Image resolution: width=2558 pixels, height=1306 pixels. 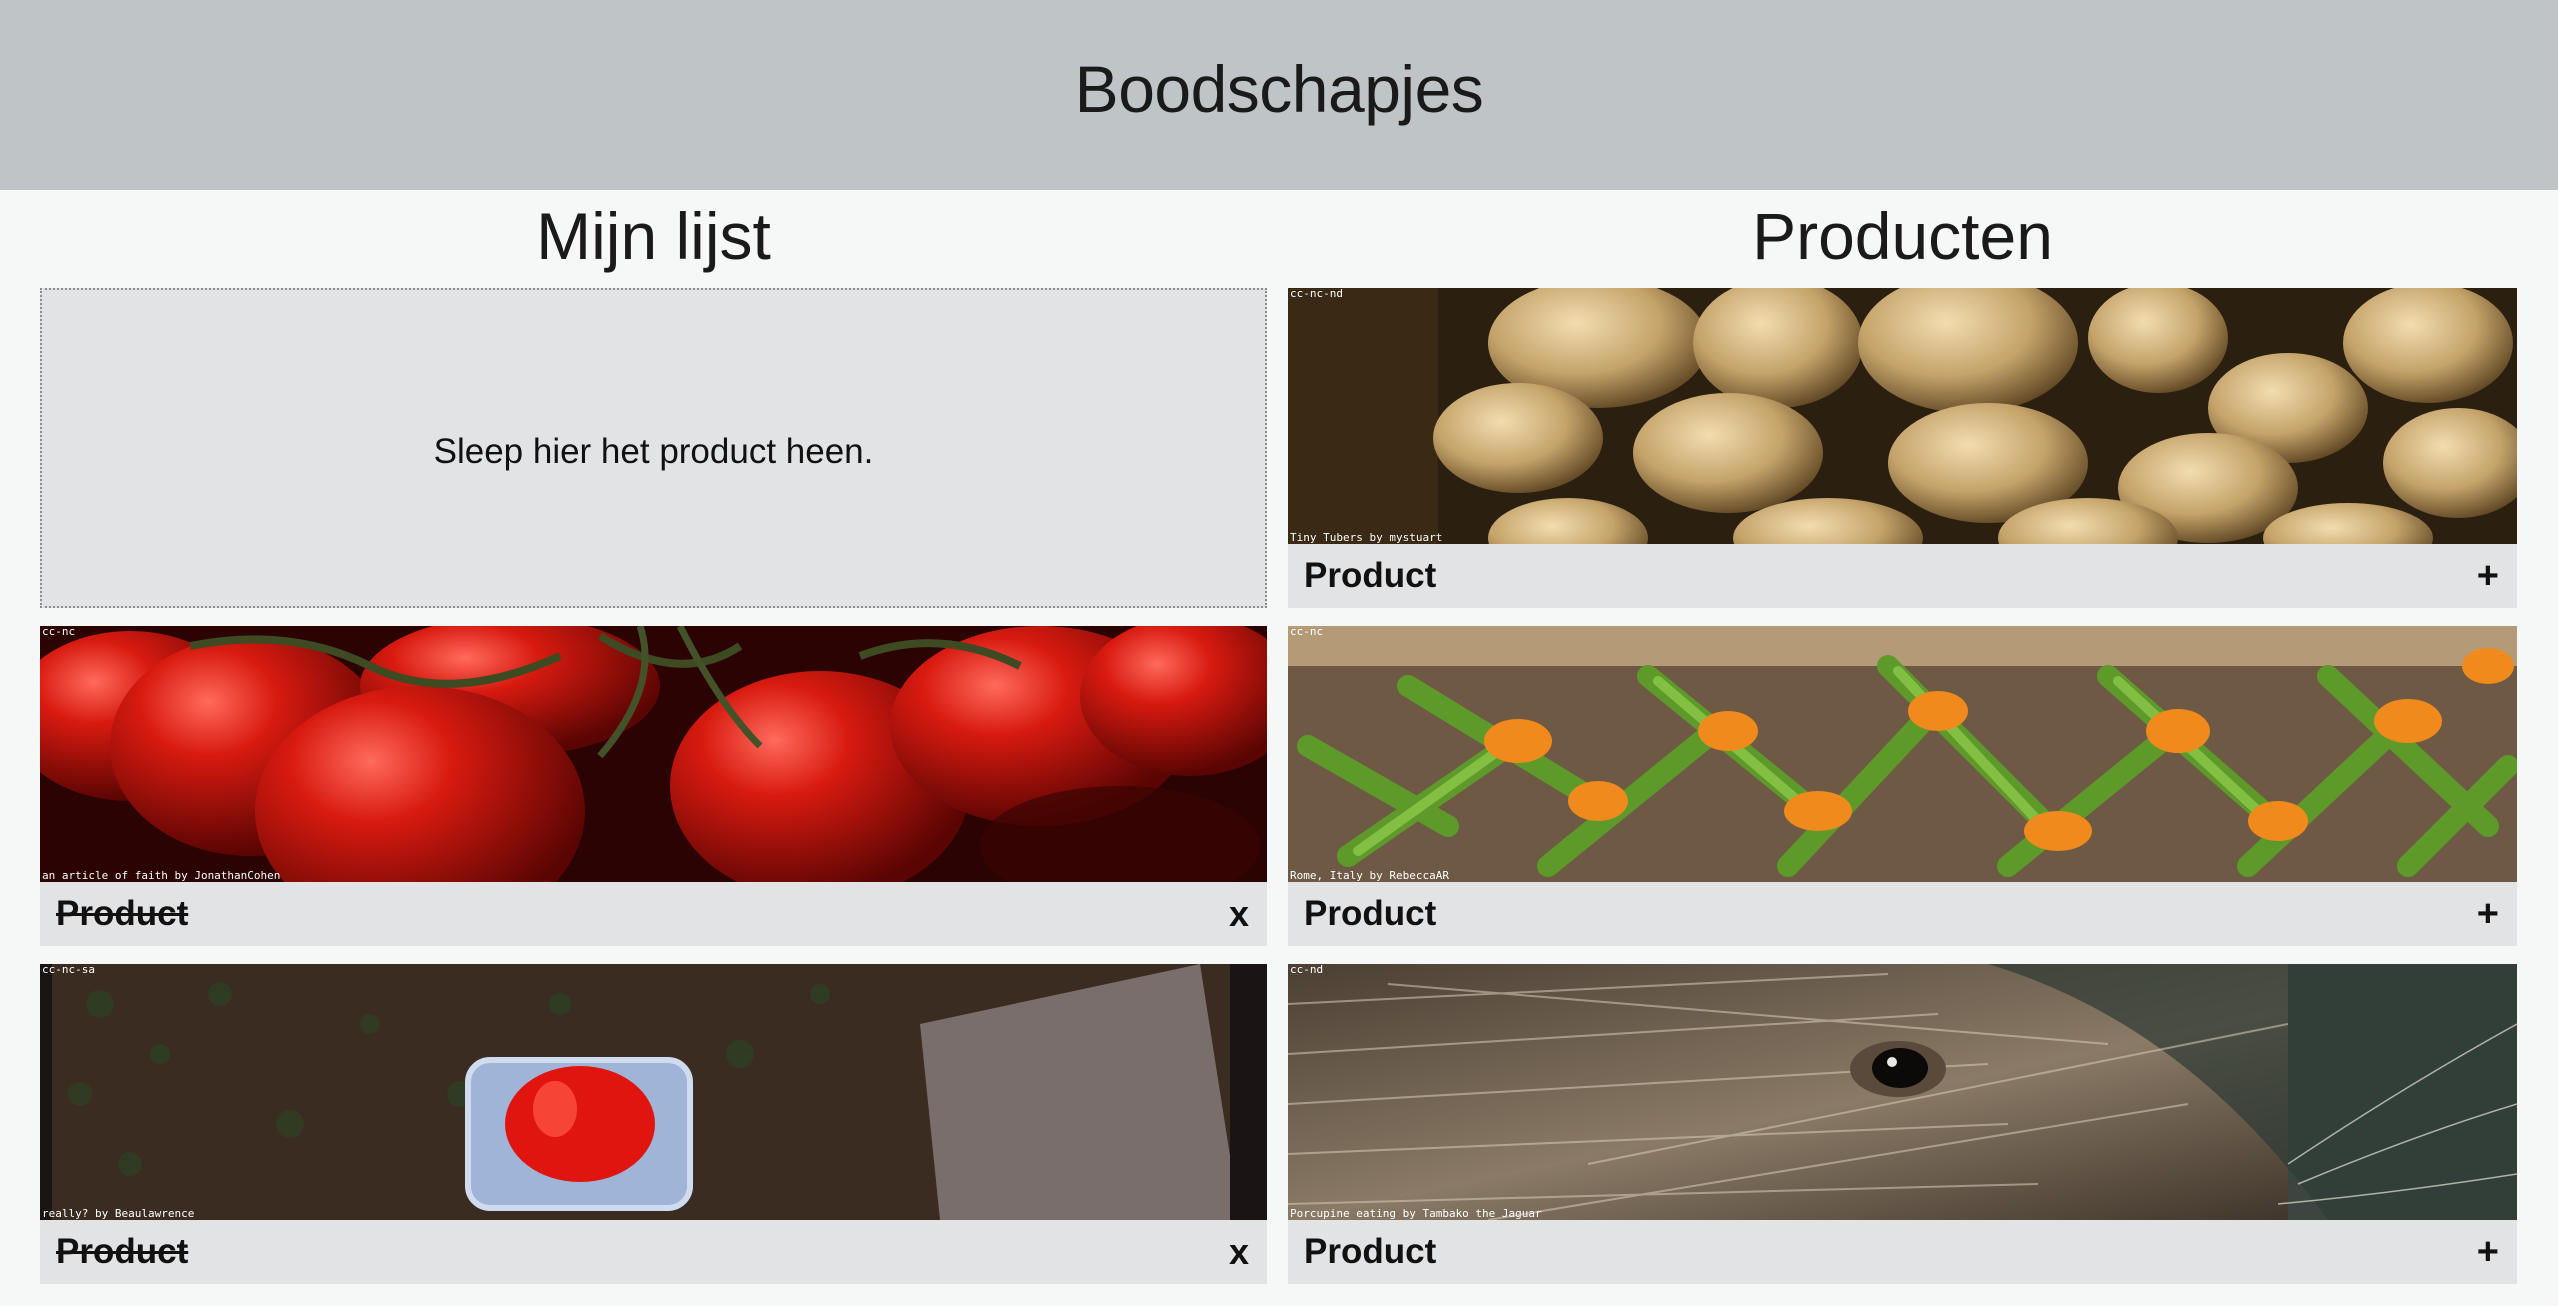 I want to click on product-card: cc-nc Rome, Italy by RebeccaAR Product +, so click(x=1902, y=786).